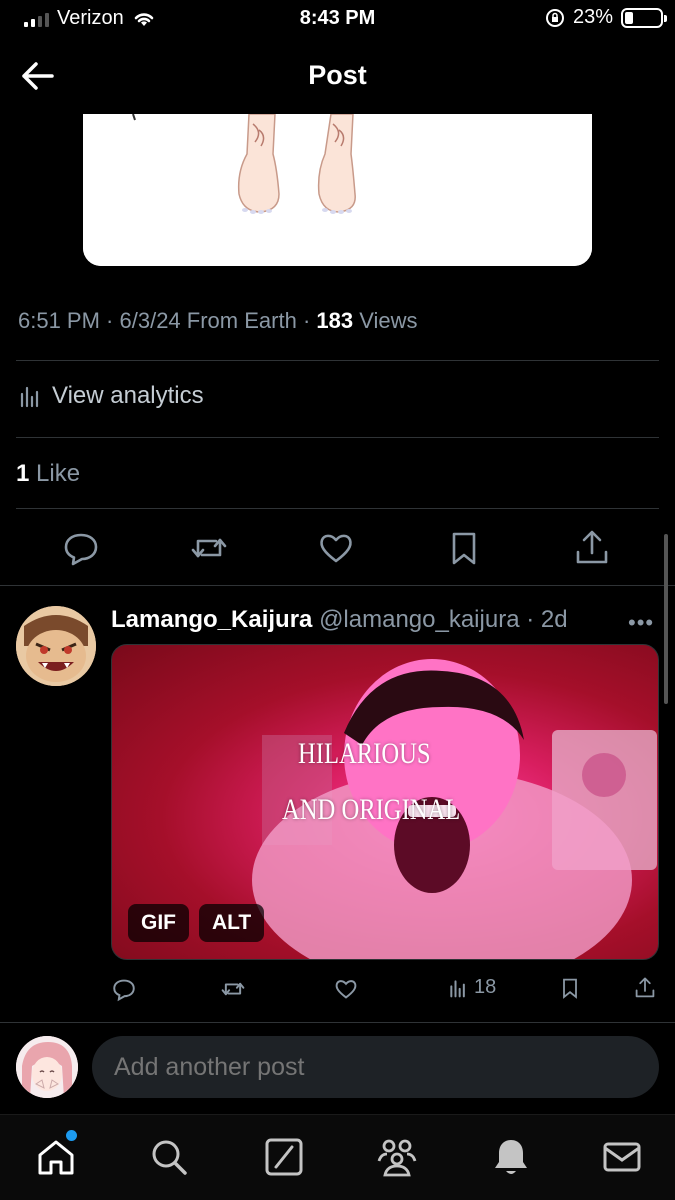 The width and height of the screenshot is (675, 1200). I want to click on status-bar: Verizon 8:43 PM 23%, so click(337, 19).